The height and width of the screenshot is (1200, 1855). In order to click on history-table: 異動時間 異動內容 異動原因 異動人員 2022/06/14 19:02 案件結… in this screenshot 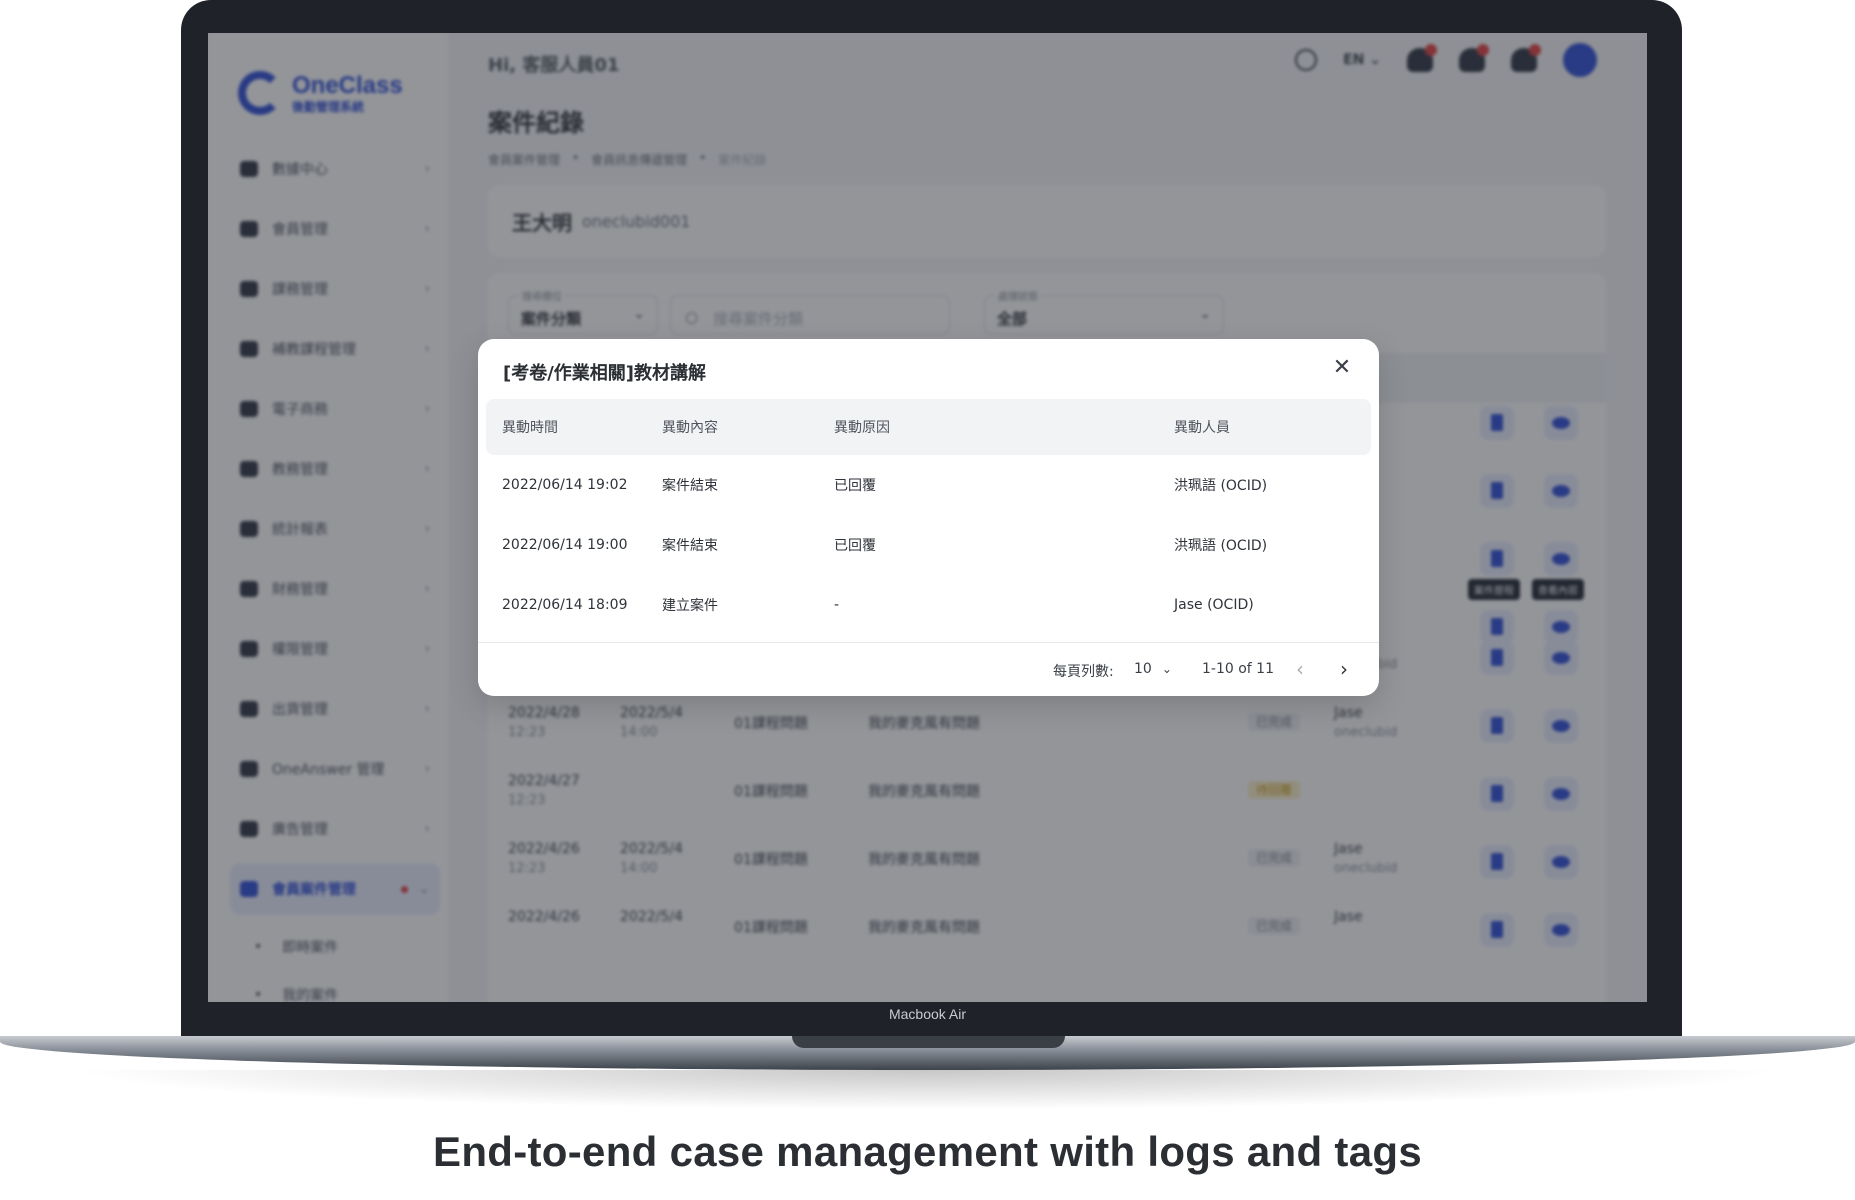, I will do `click(928, 517)`.